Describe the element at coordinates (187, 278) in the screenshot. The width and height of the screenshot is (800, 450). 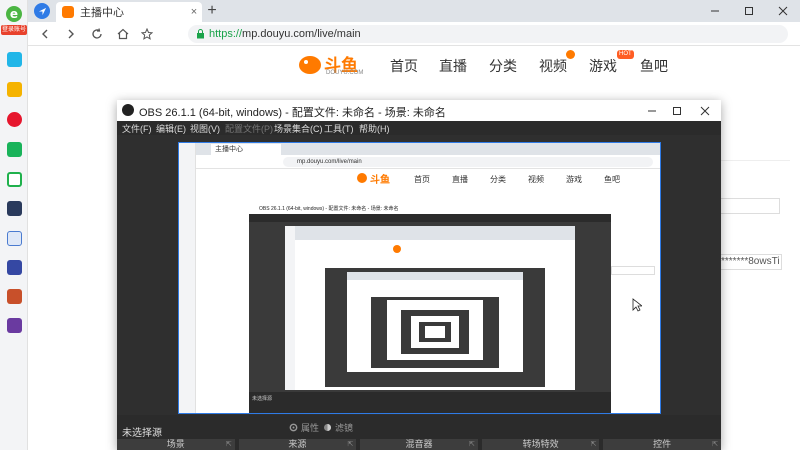
I see `capture-sidebar` at that location.